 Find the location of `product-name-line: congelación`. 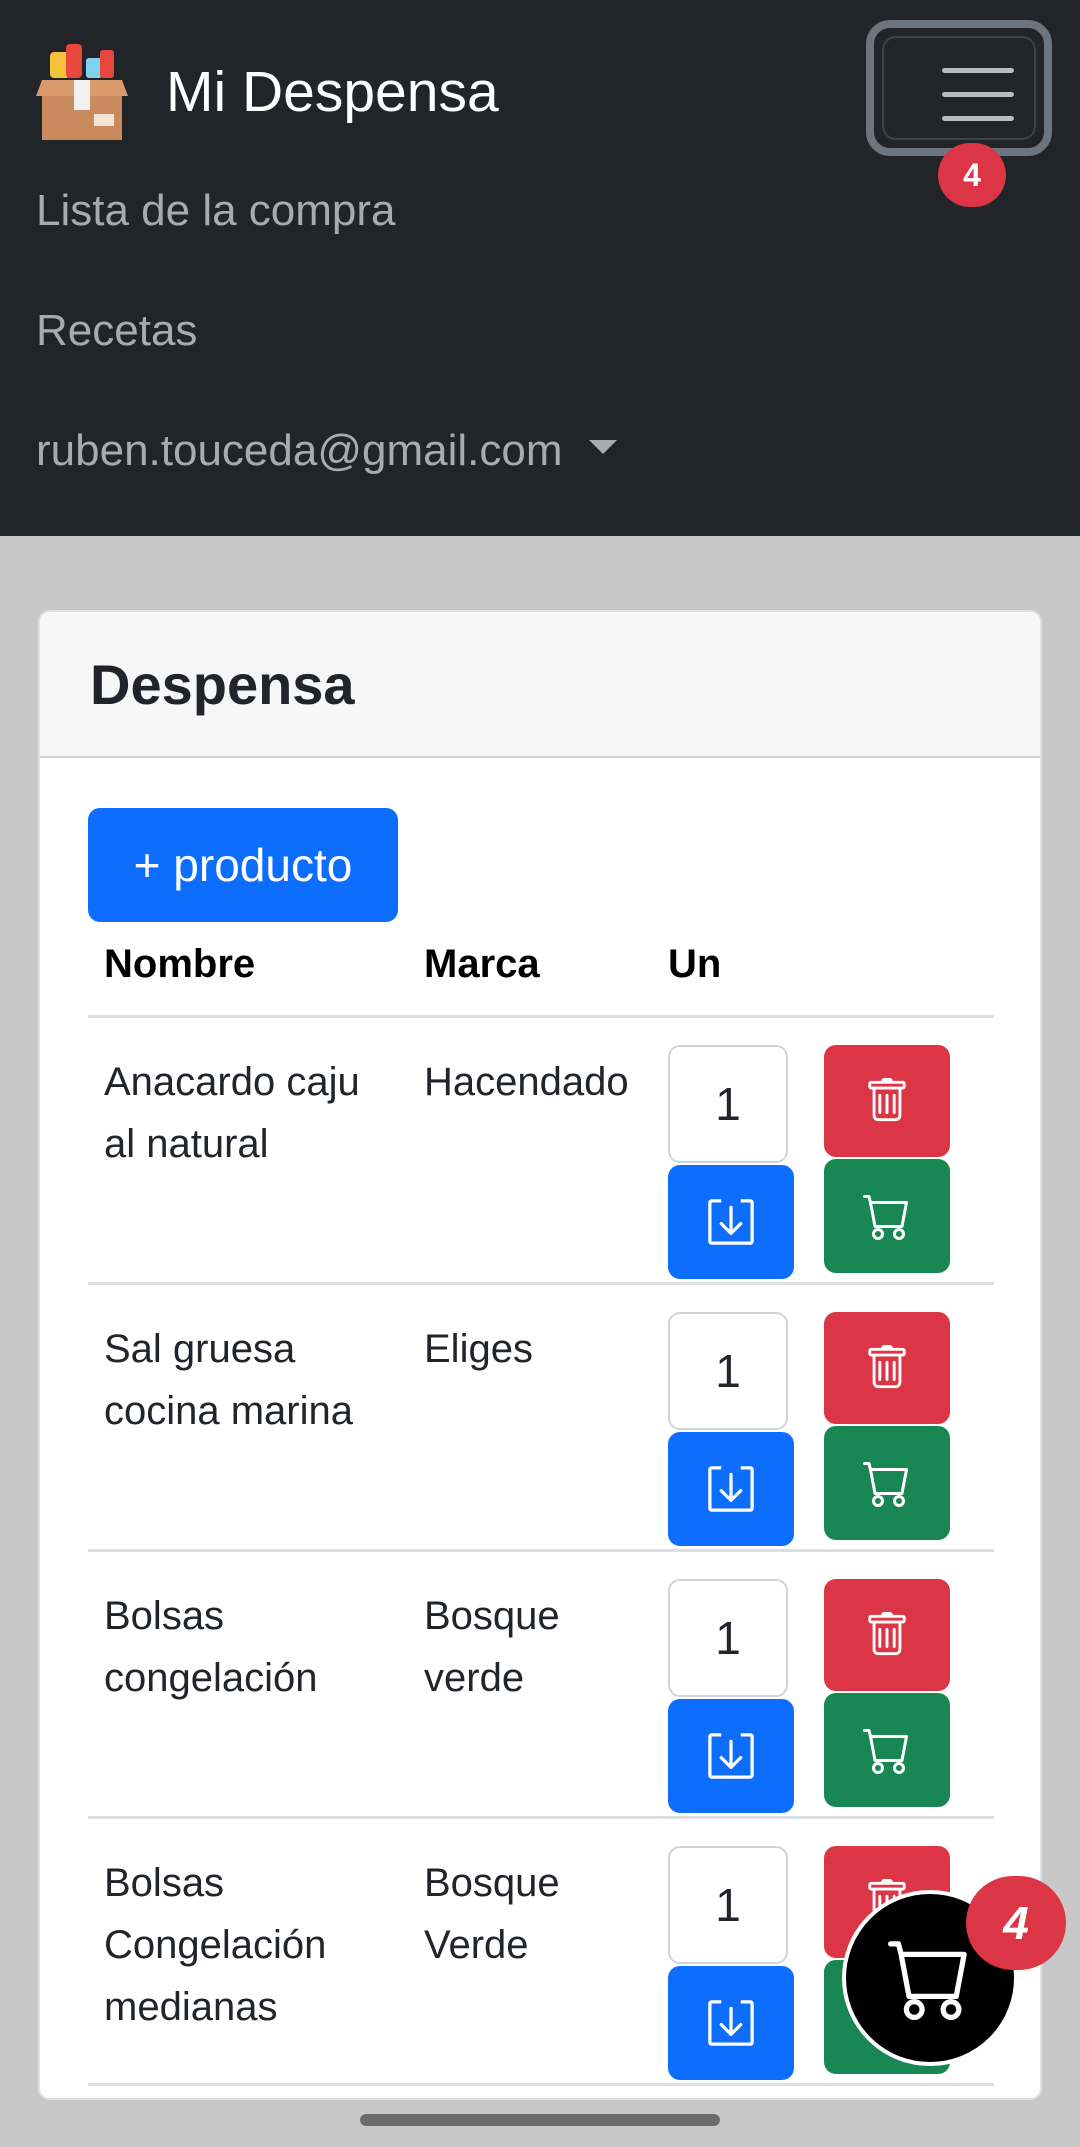

product-name-line: congelación is located at coordinates (211, 1678).